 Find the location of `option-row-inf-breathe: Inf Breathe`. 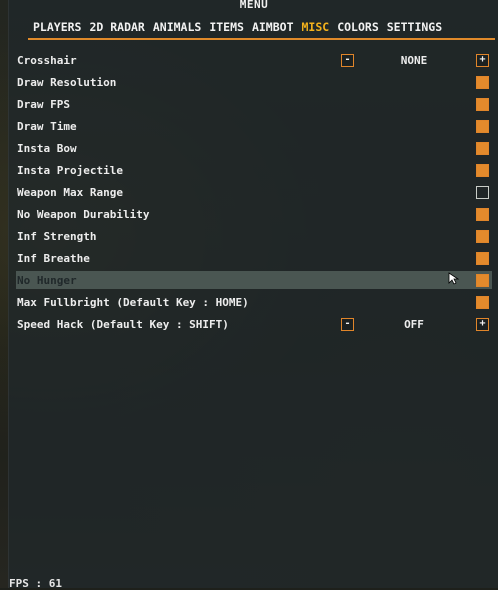

option-row-inf-breathe: Inf Breathe is located at coordinates (254, 258).